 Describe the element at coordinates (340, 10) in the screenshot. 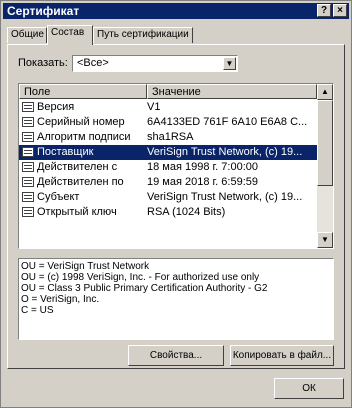

I see `close-button: ×` at that location.